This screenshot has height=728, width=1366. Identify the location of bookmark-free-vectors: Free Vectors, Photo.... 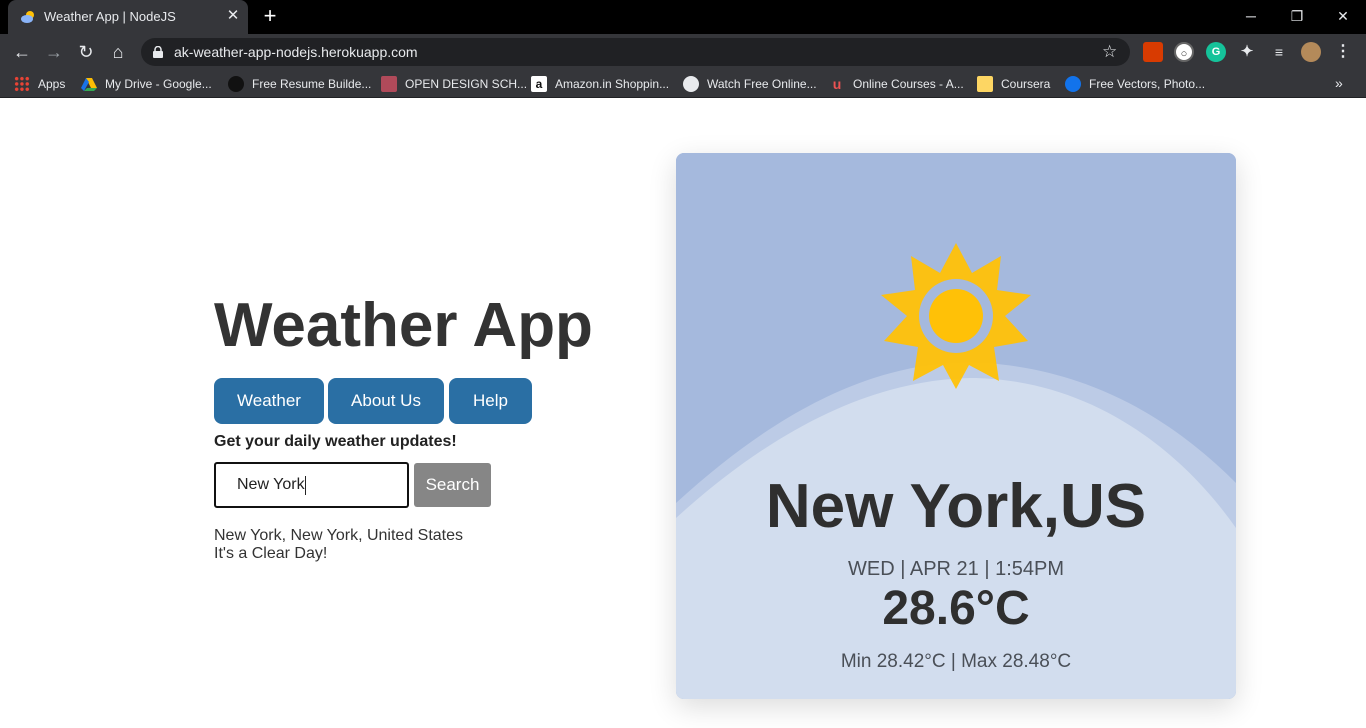
(1135, 84).